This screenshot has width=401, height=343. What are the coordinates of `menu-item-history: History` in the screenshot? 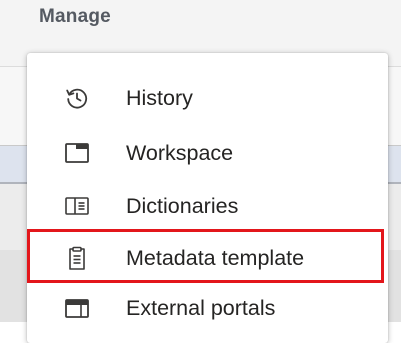 It's located at (207, 98).